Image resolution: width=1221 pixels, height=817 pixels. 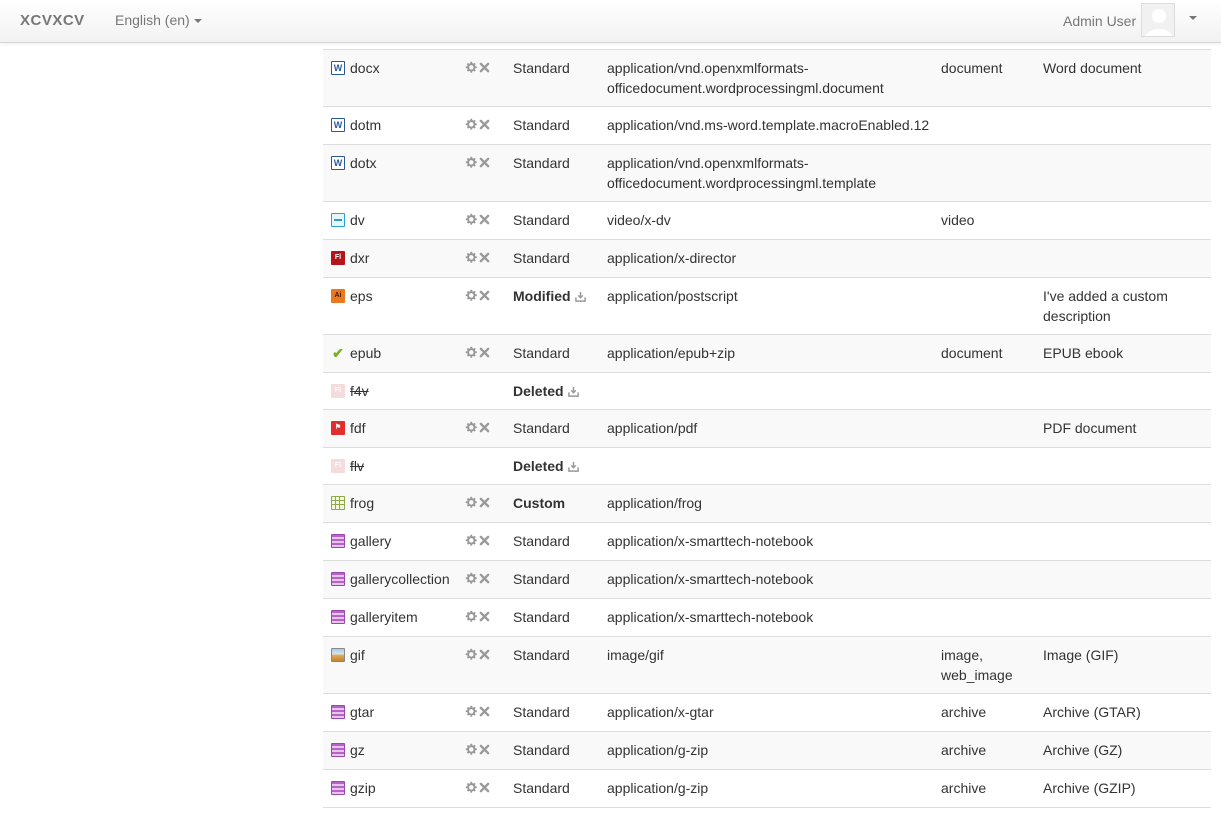 I want to click on mimetype-cell, so click(x=768, y=391).